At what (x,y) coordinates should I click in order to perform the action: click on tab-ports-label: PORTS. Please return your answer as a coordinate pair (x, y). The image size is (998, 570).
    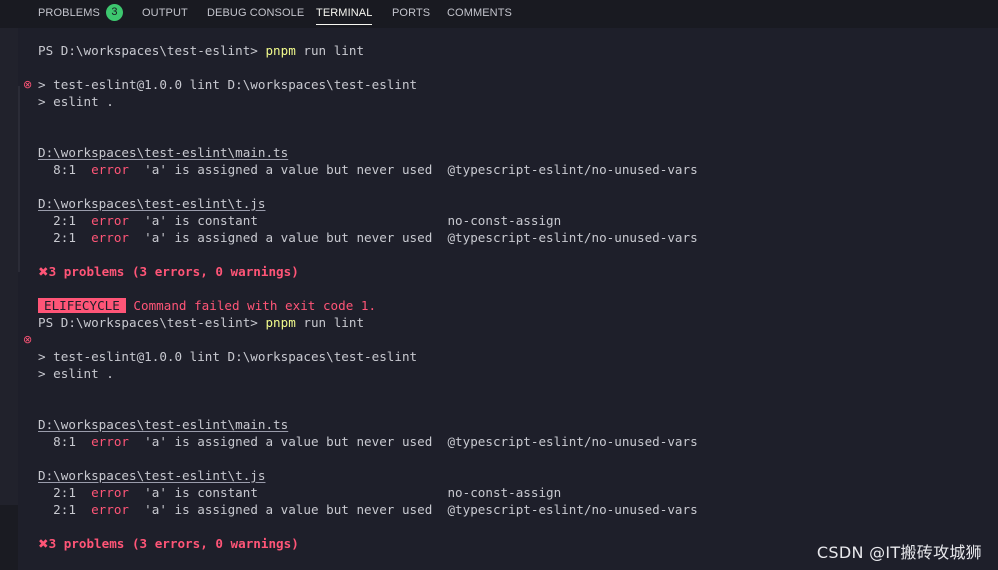
    Looking at the image, I should click on (411, 13).